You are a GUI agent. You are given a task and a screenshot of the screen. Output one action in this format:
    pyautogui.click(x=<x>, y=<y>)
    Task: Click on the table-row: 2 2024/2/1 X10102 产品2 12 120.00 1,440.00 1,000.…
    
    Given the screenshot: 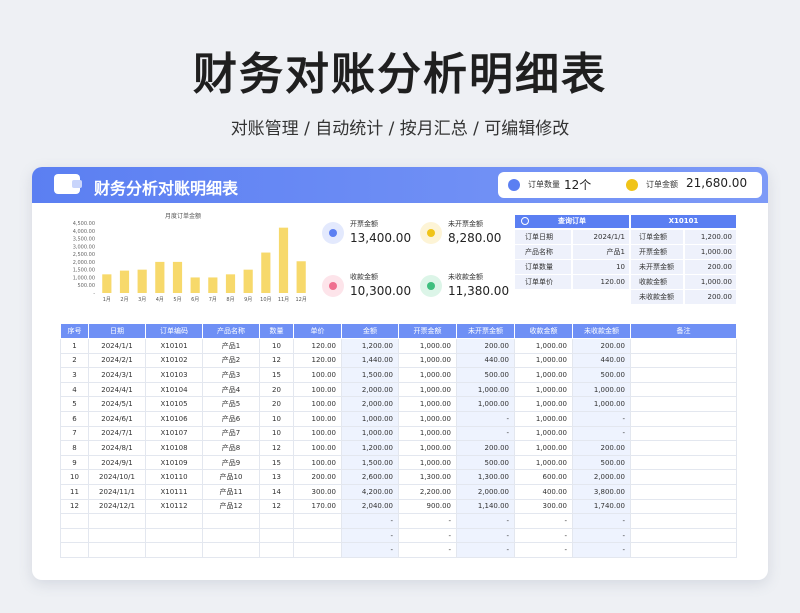 What is the action you would take?
    pyautogui.click(x=398, y=360)
    